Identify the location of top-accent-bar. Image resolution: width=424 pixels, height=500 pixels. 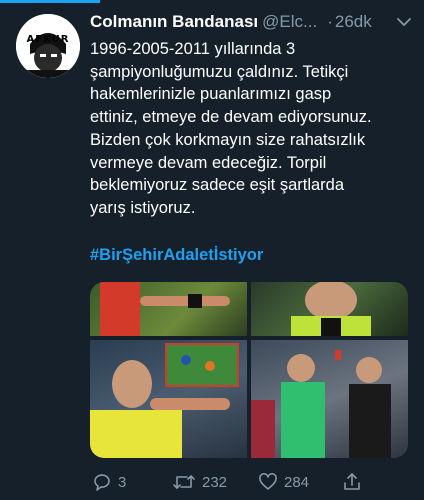
(50, 1).